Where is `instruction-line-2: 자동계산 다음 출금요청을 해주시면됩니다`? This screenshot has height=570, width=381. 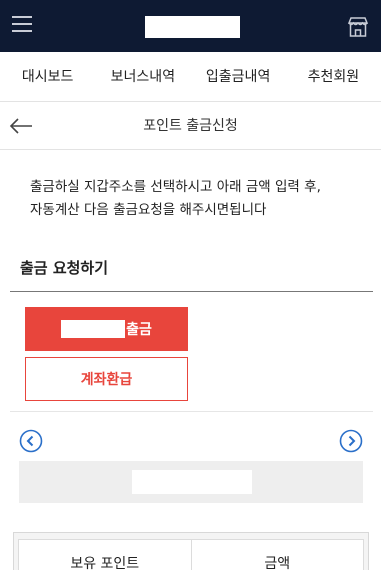
instruction-line-2: 자동계산 다음 출금요청을 해주시면됩니다 is located at coordinates (148, 210).